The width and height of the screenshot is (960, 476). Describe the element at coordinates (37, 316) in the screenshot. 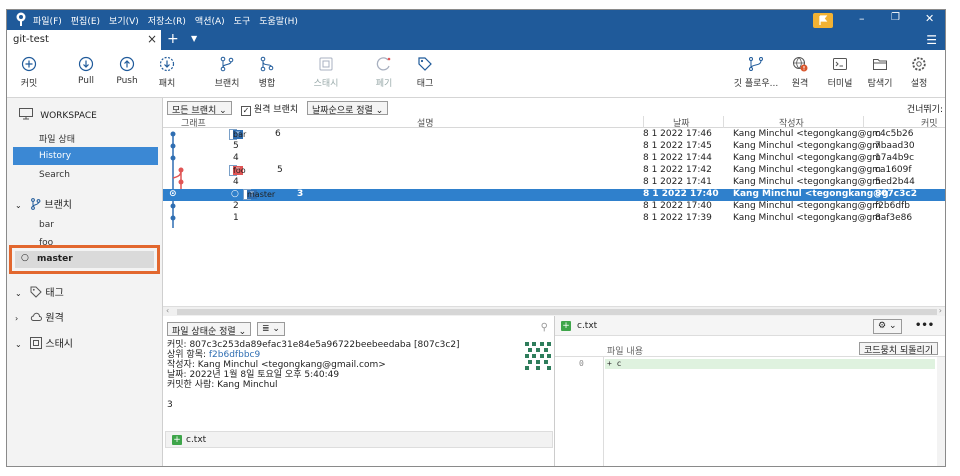

I see `cloud-icon` at that location.